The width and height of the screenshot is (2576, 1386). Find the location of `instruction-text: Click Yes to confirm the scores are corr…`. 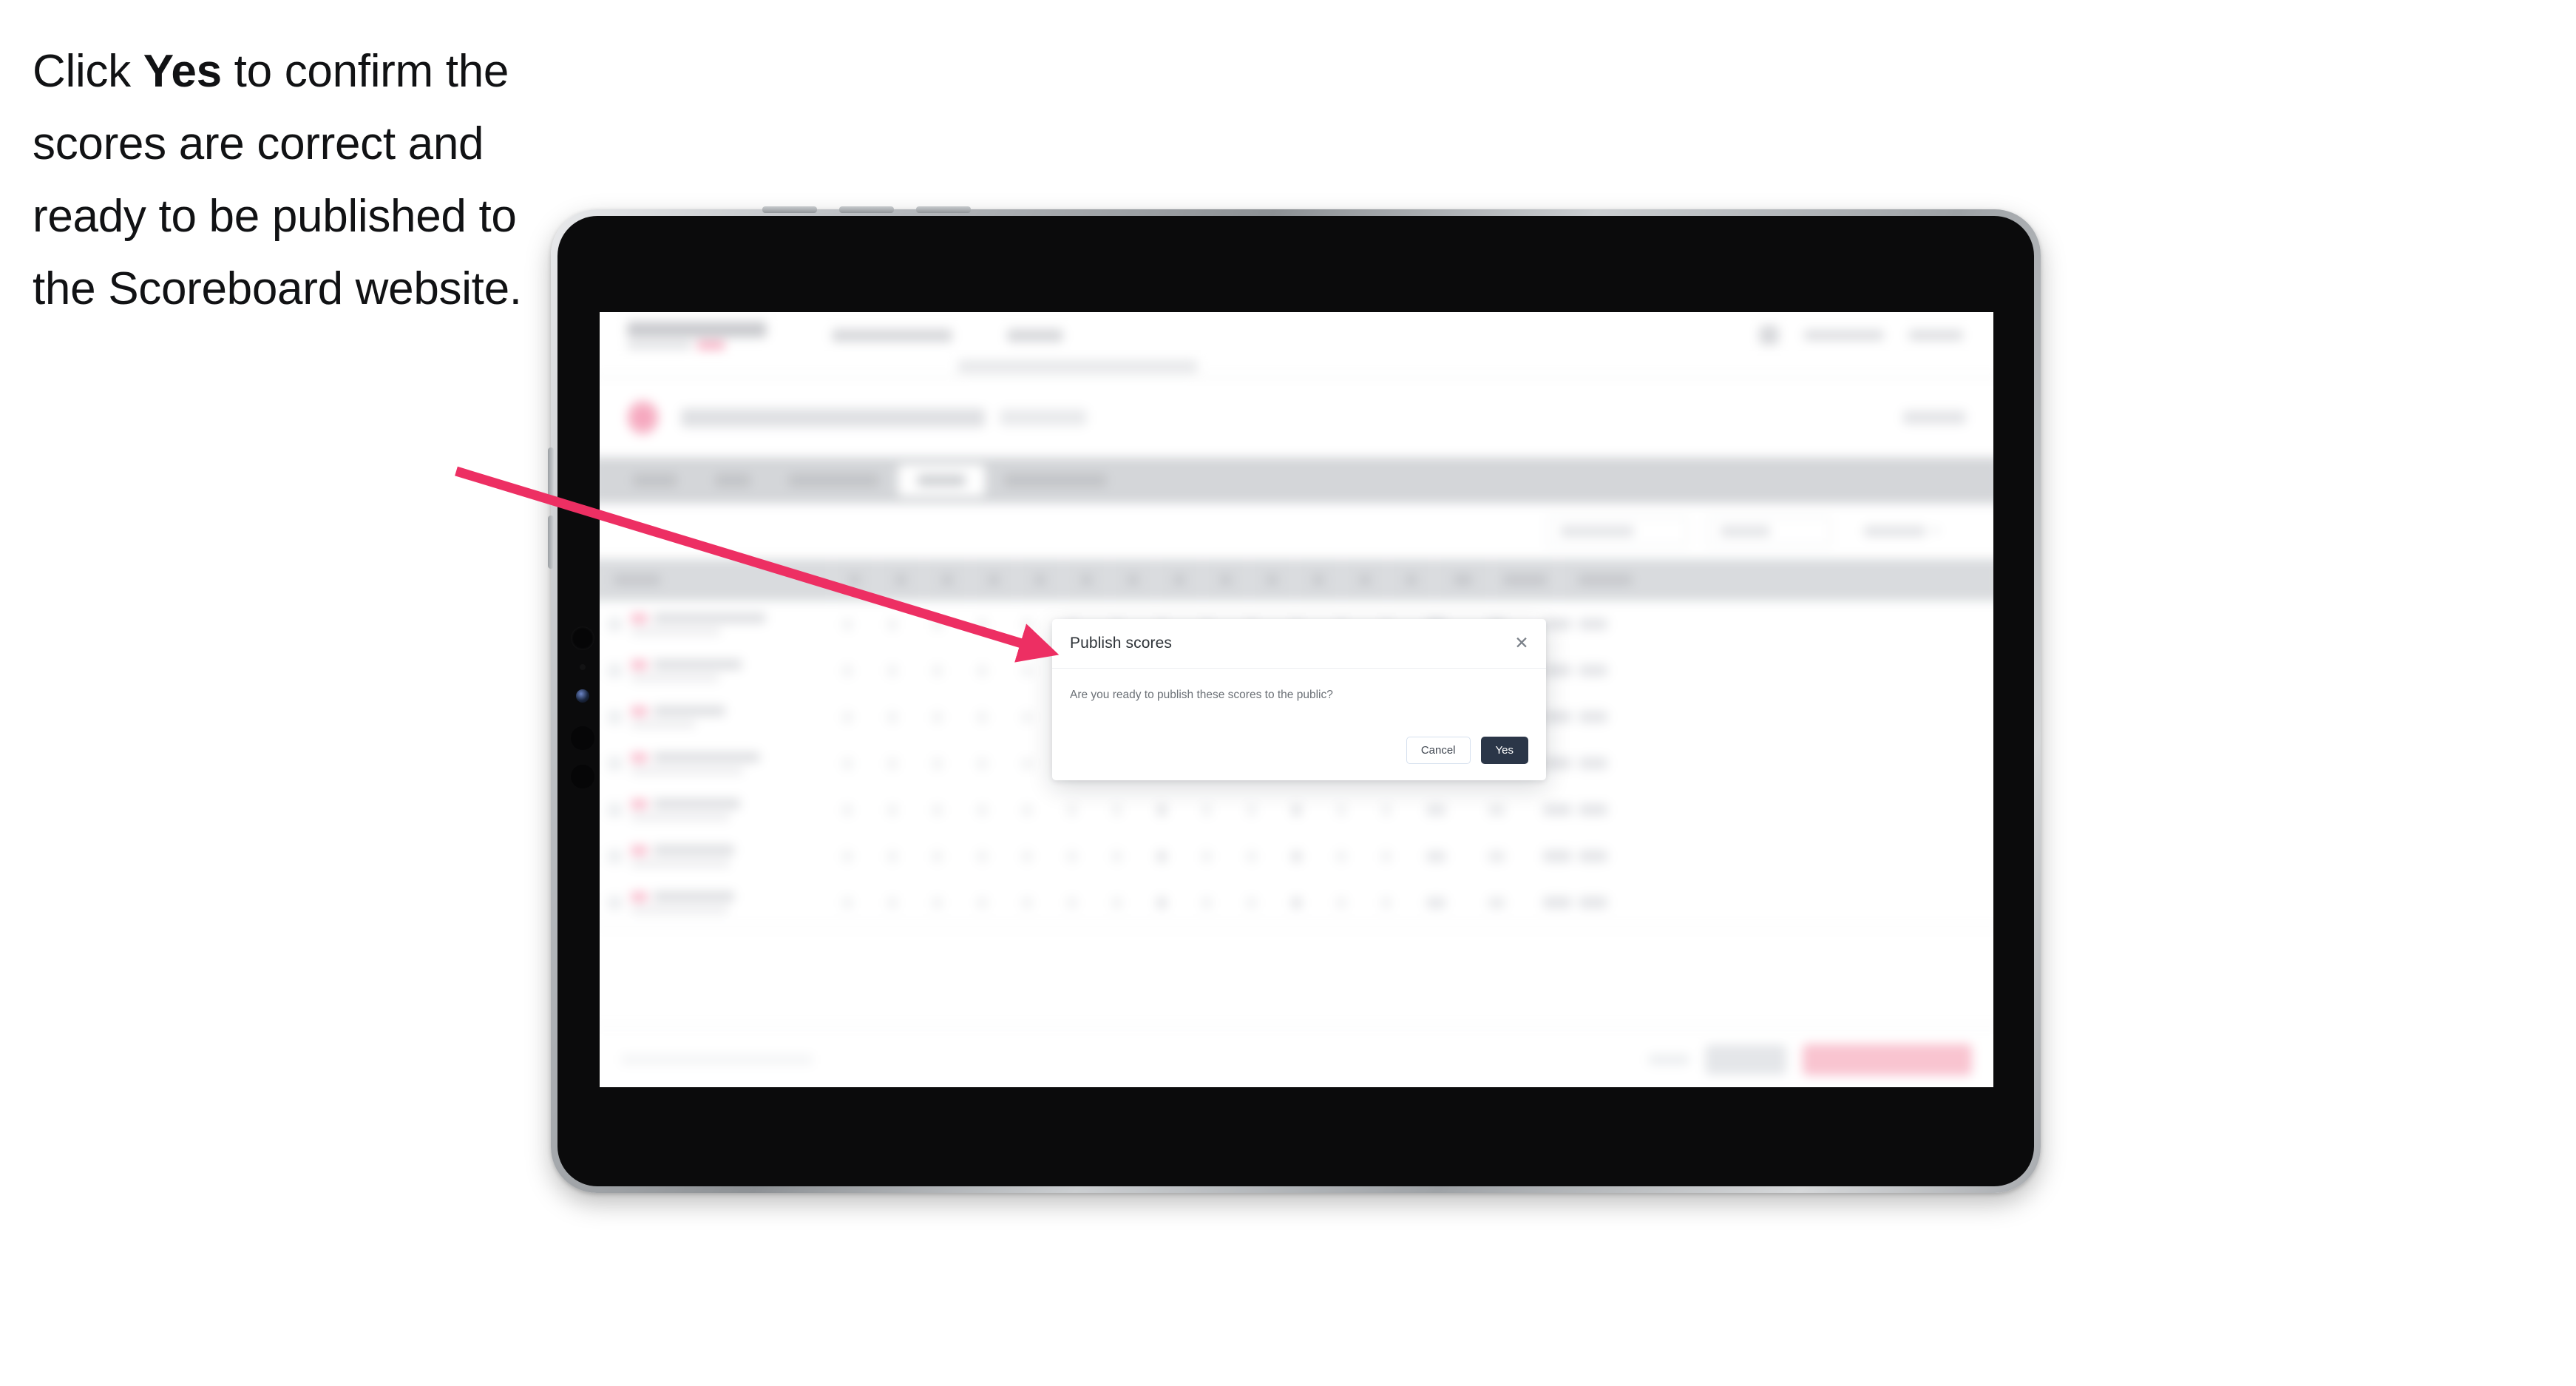

instruction-text: Click Yes to confirm the scores are corr… is located at coordinates (299, 180).